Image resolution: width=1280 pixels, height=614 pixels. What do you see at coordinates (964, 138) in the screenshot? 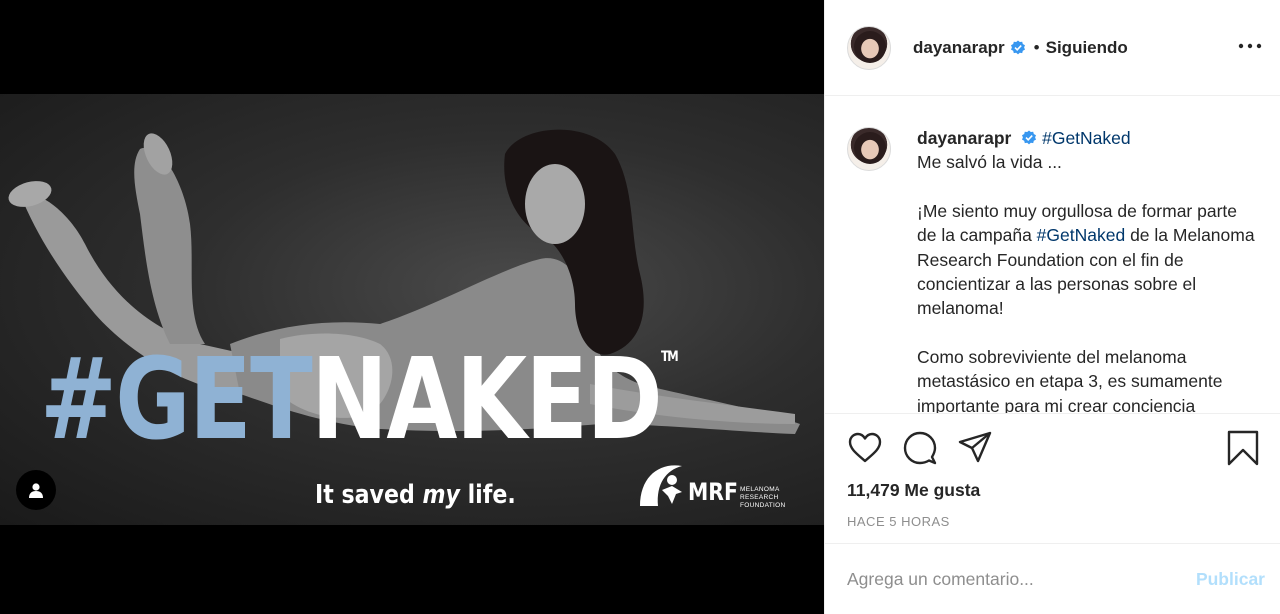
I see `caption-username: dayanarapr` at bounding box center [964, 138].